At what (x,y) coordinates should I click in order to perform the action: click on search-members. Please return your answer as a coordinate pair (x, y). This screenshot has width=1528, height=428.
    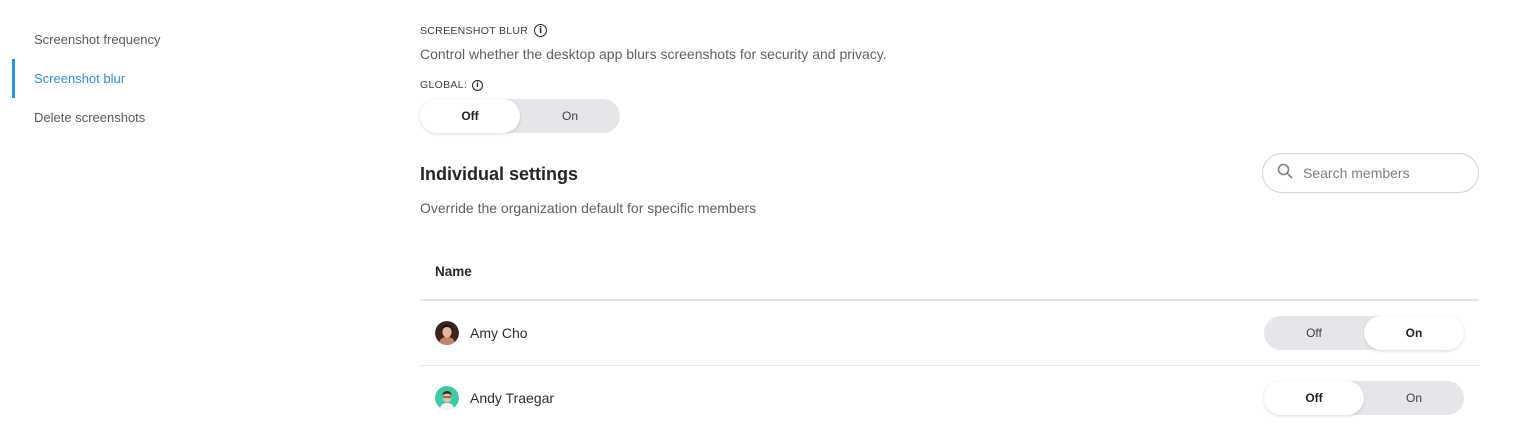
    Looking at the image, I should click on (1370, 173).